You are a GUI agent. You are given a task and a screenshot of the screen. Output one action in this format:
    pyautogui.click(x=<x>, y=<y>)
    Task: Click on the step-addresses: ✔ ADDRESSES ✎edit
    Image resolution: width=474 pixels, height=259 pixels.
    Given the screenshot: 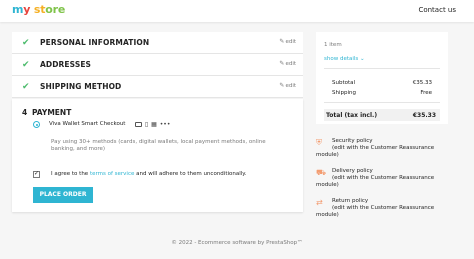 What is the action you would take?
    pyautogui.click(x=157, y=65)
    